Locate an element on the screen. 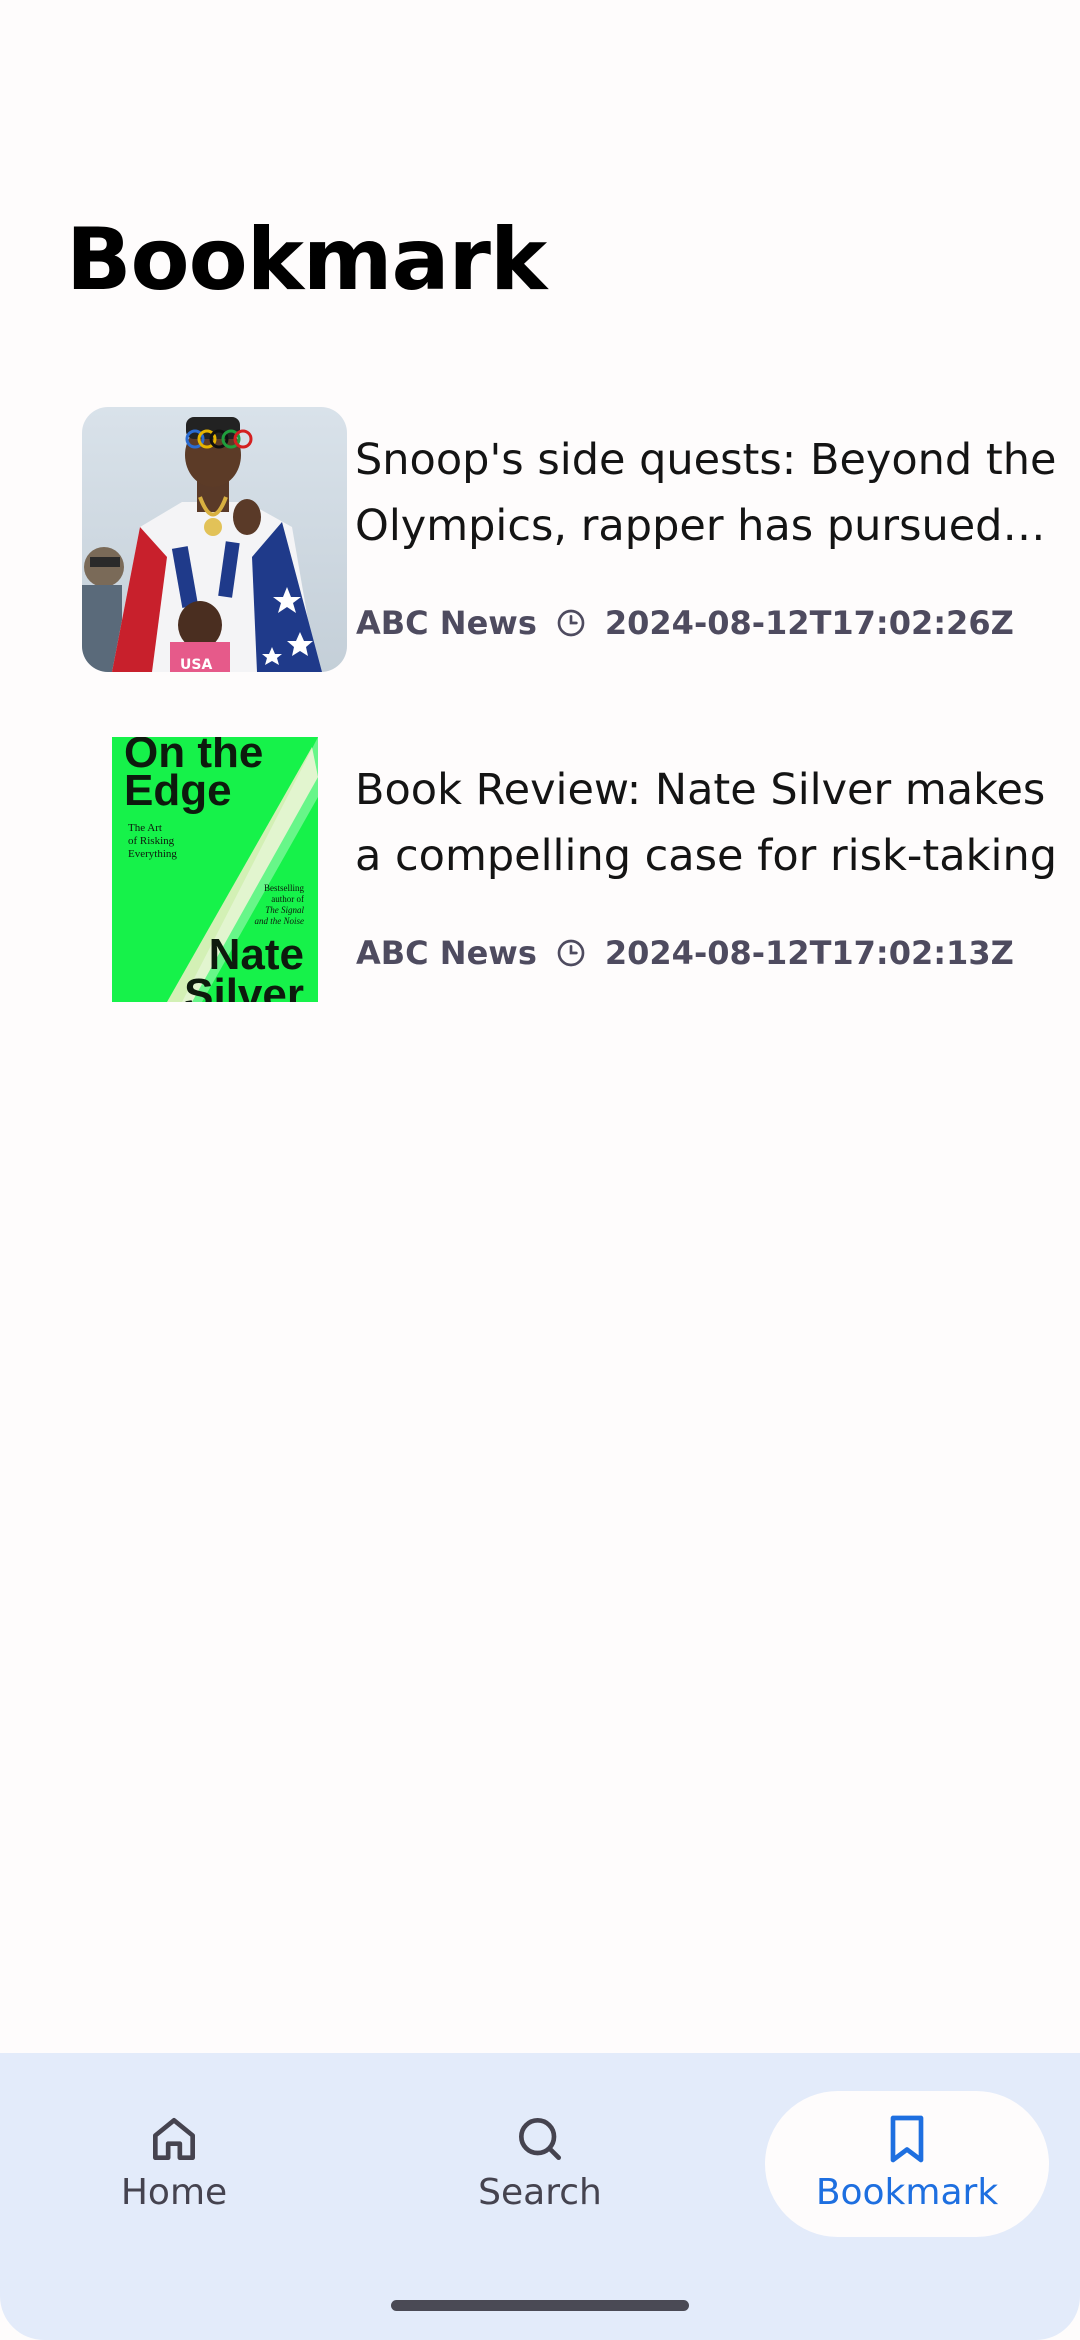  home-icon is located at coordinates (174, 2139).